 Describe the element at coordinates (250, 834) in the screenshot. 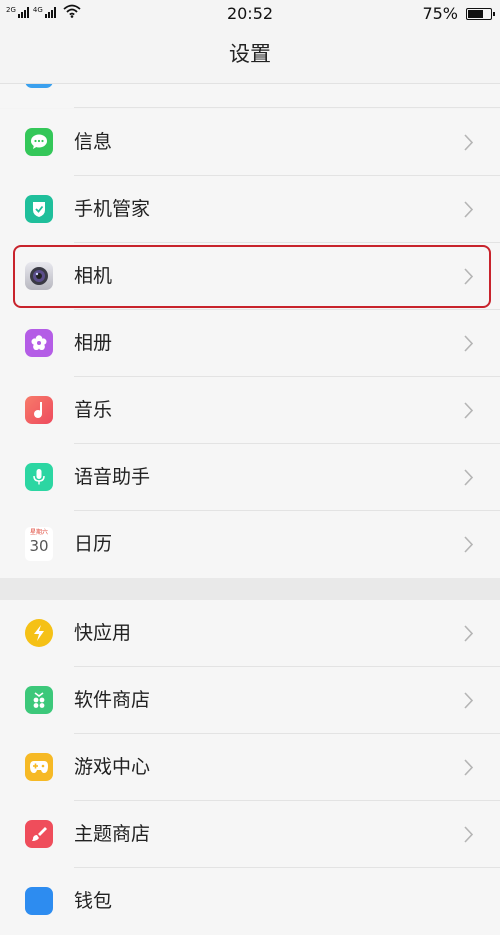

I see `list-item-theme-store: 主题商店` at that location.